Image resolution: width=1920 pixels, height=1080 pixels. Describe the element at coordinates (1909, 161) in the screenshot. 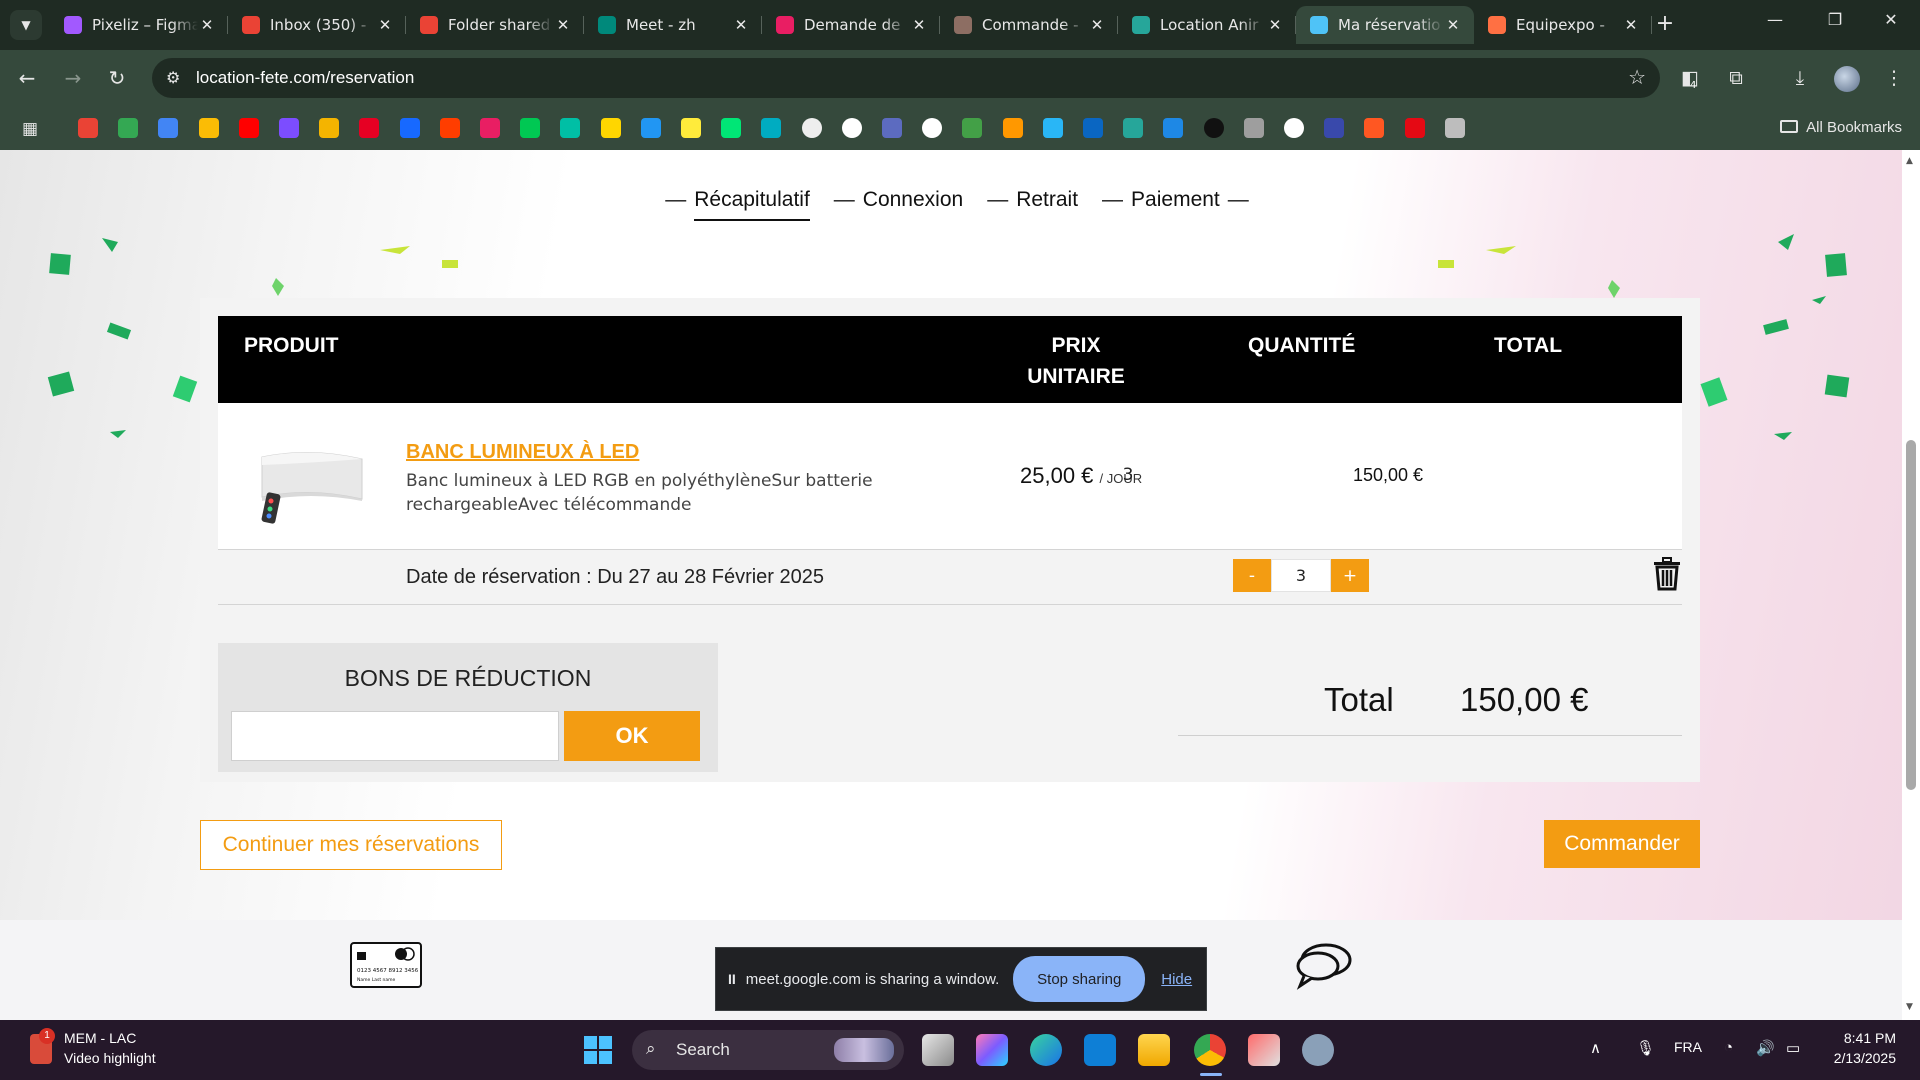

I see `scroll-up-arrow-icon: ▲` at that location.